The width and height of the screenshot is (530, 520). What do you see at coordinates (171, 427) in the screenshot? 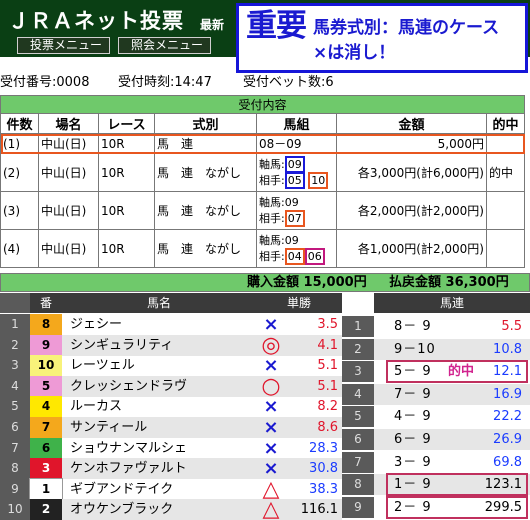
I see `horse-row: 6 7 サンティール × 8.6` at bounding box center [171, 427].